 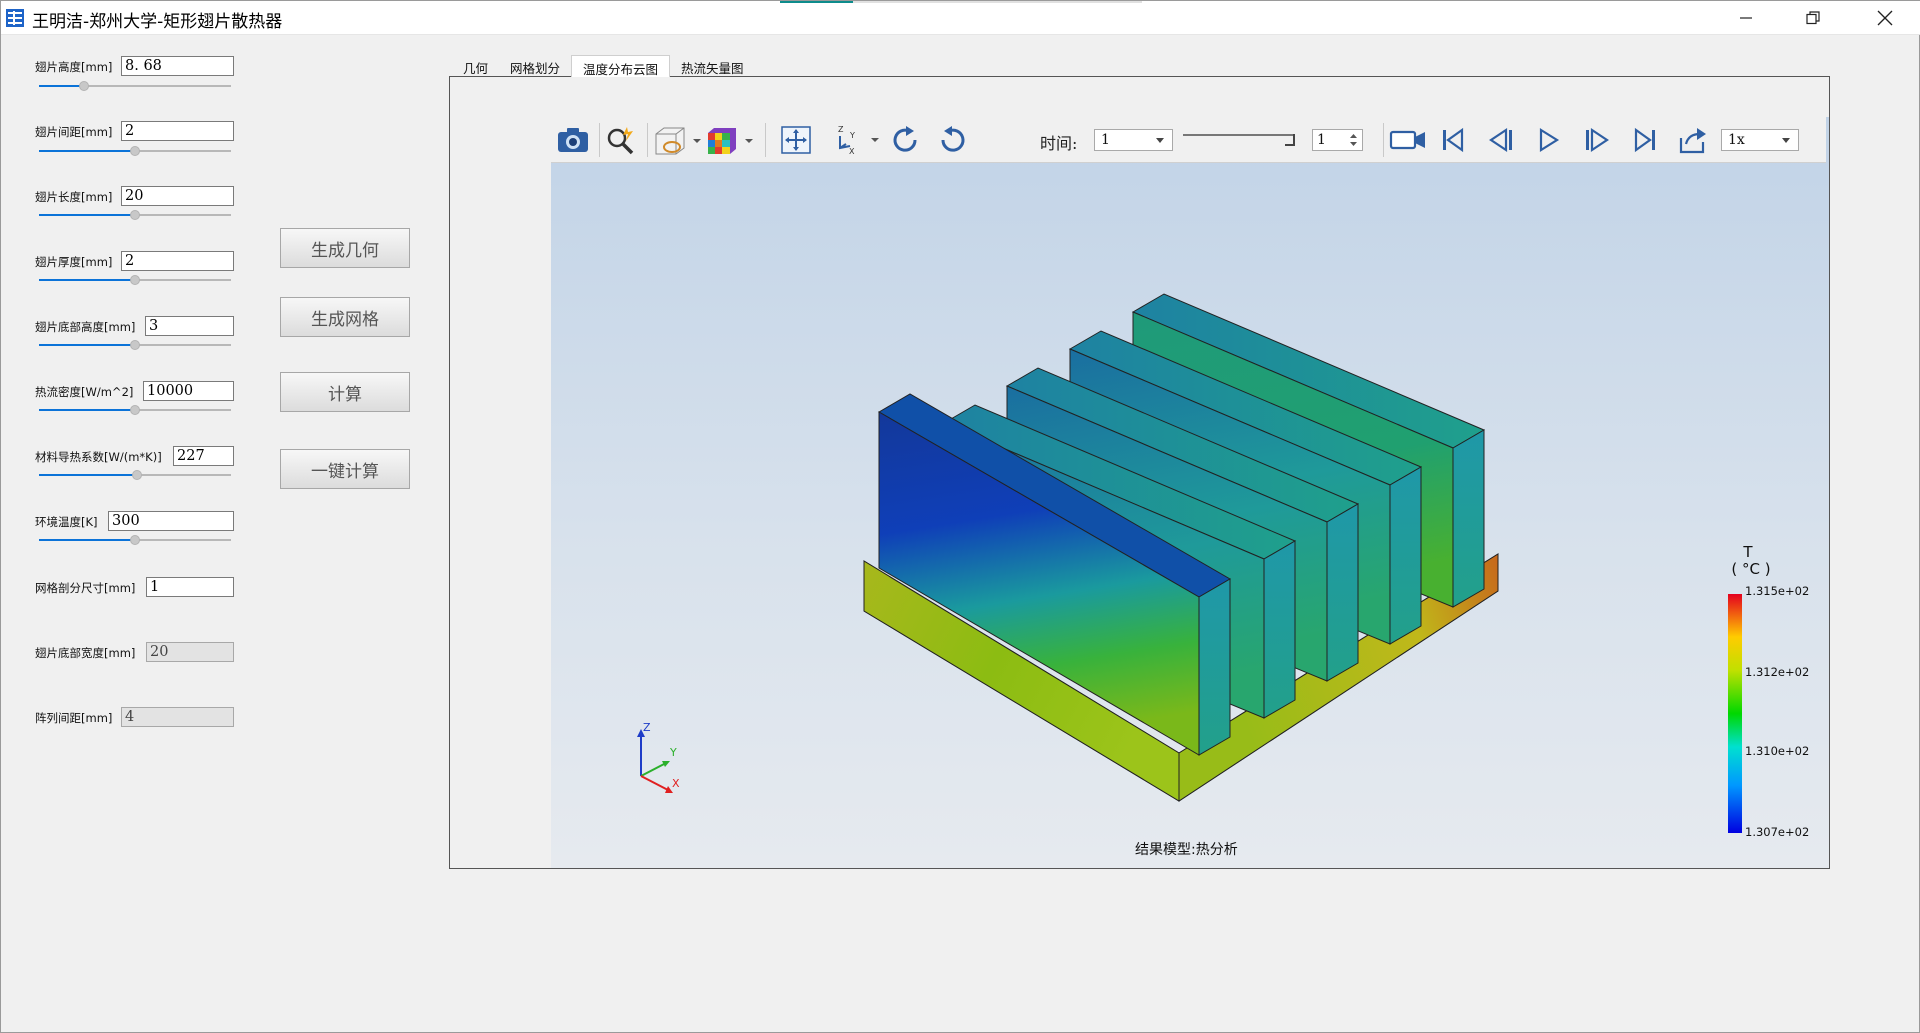 I want to click on heat-flux-slider, so click(x=135, y=410).